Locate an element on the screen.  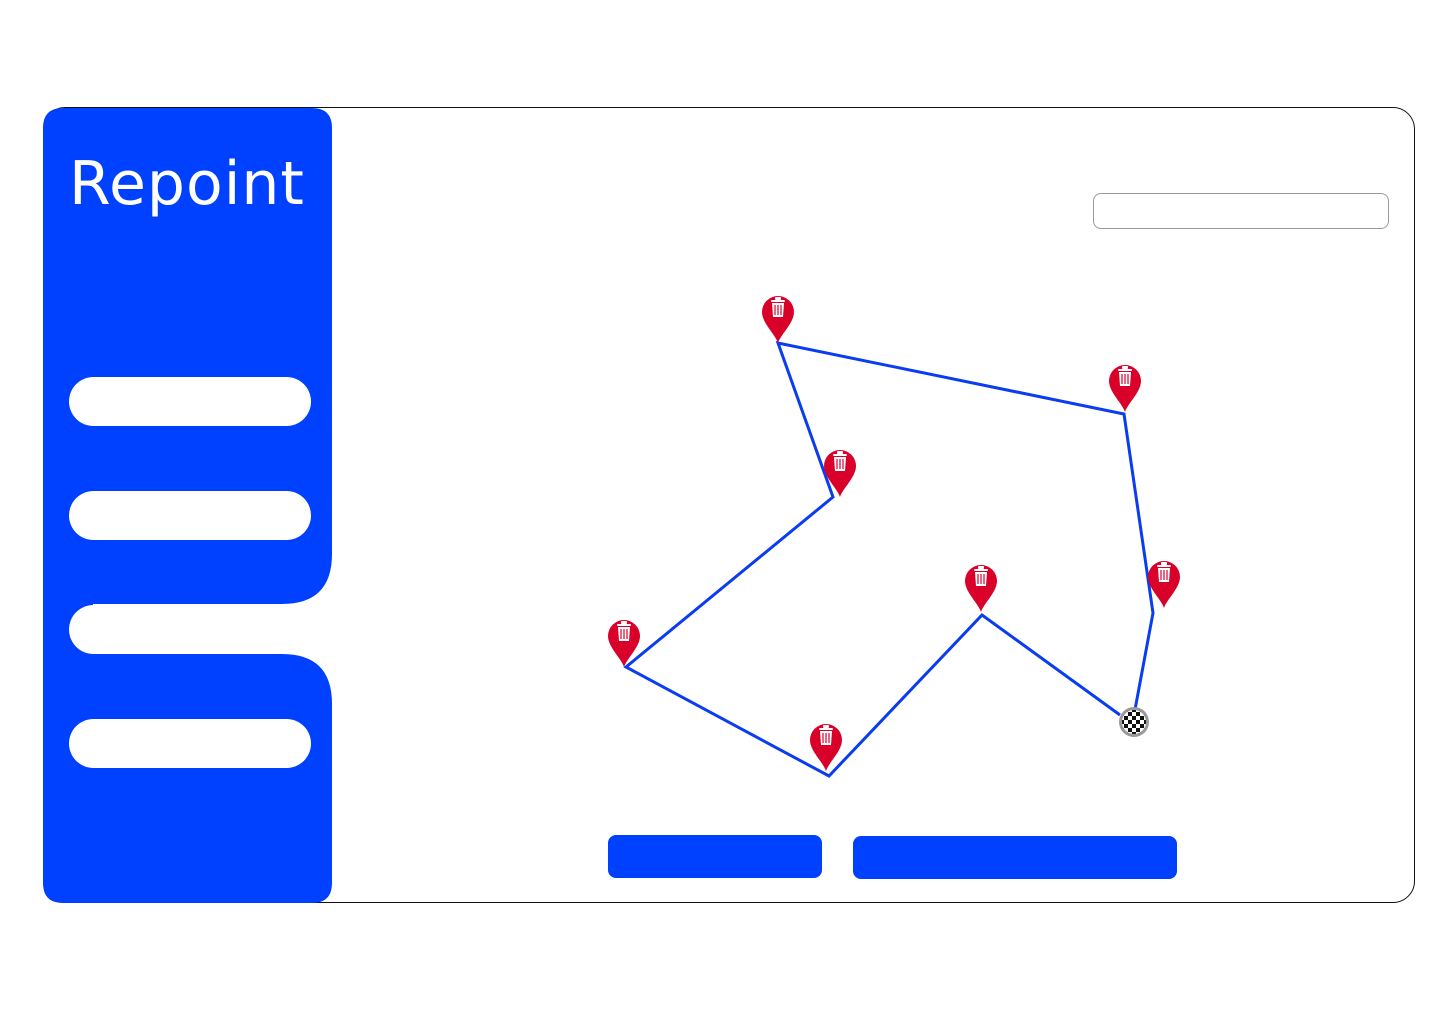
brand-logo: Repoint is located at coordinates (187, 184).